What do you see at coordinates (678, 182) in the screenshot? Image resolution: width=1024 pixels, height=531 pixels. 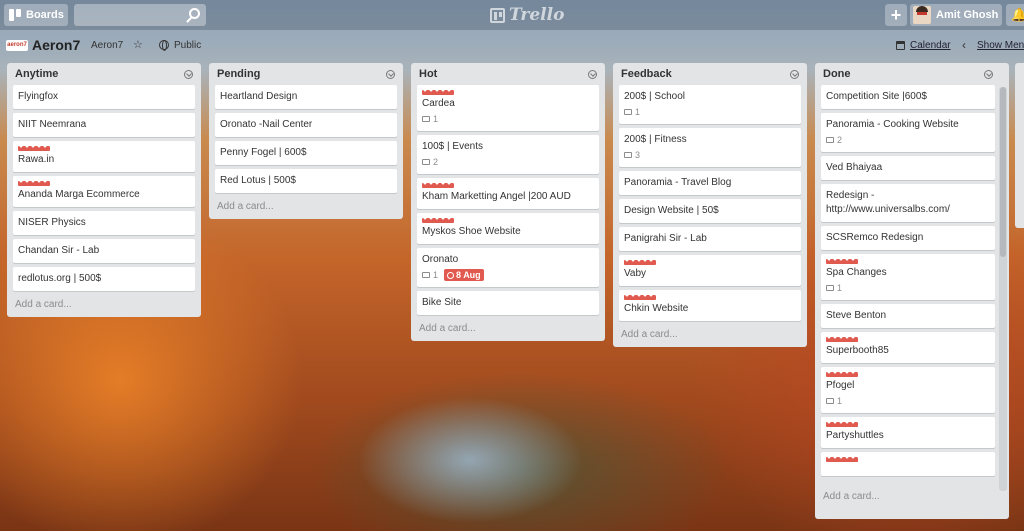 I see `card-title: Panoramia - Travel Blog` at bounding box center [678, 182].